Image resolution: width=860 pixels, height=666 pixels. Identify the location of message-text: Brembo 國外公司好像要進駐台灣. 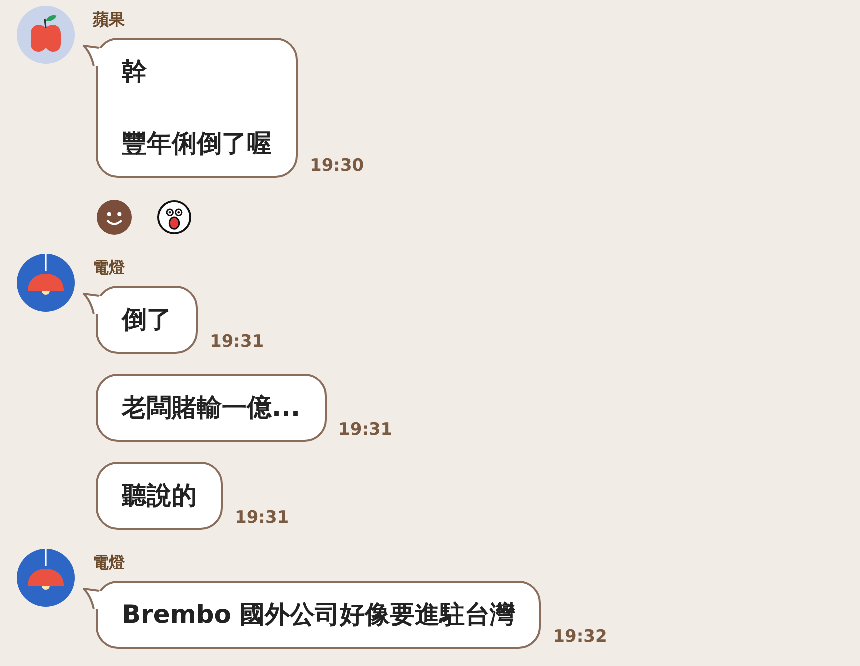
(319, 615).